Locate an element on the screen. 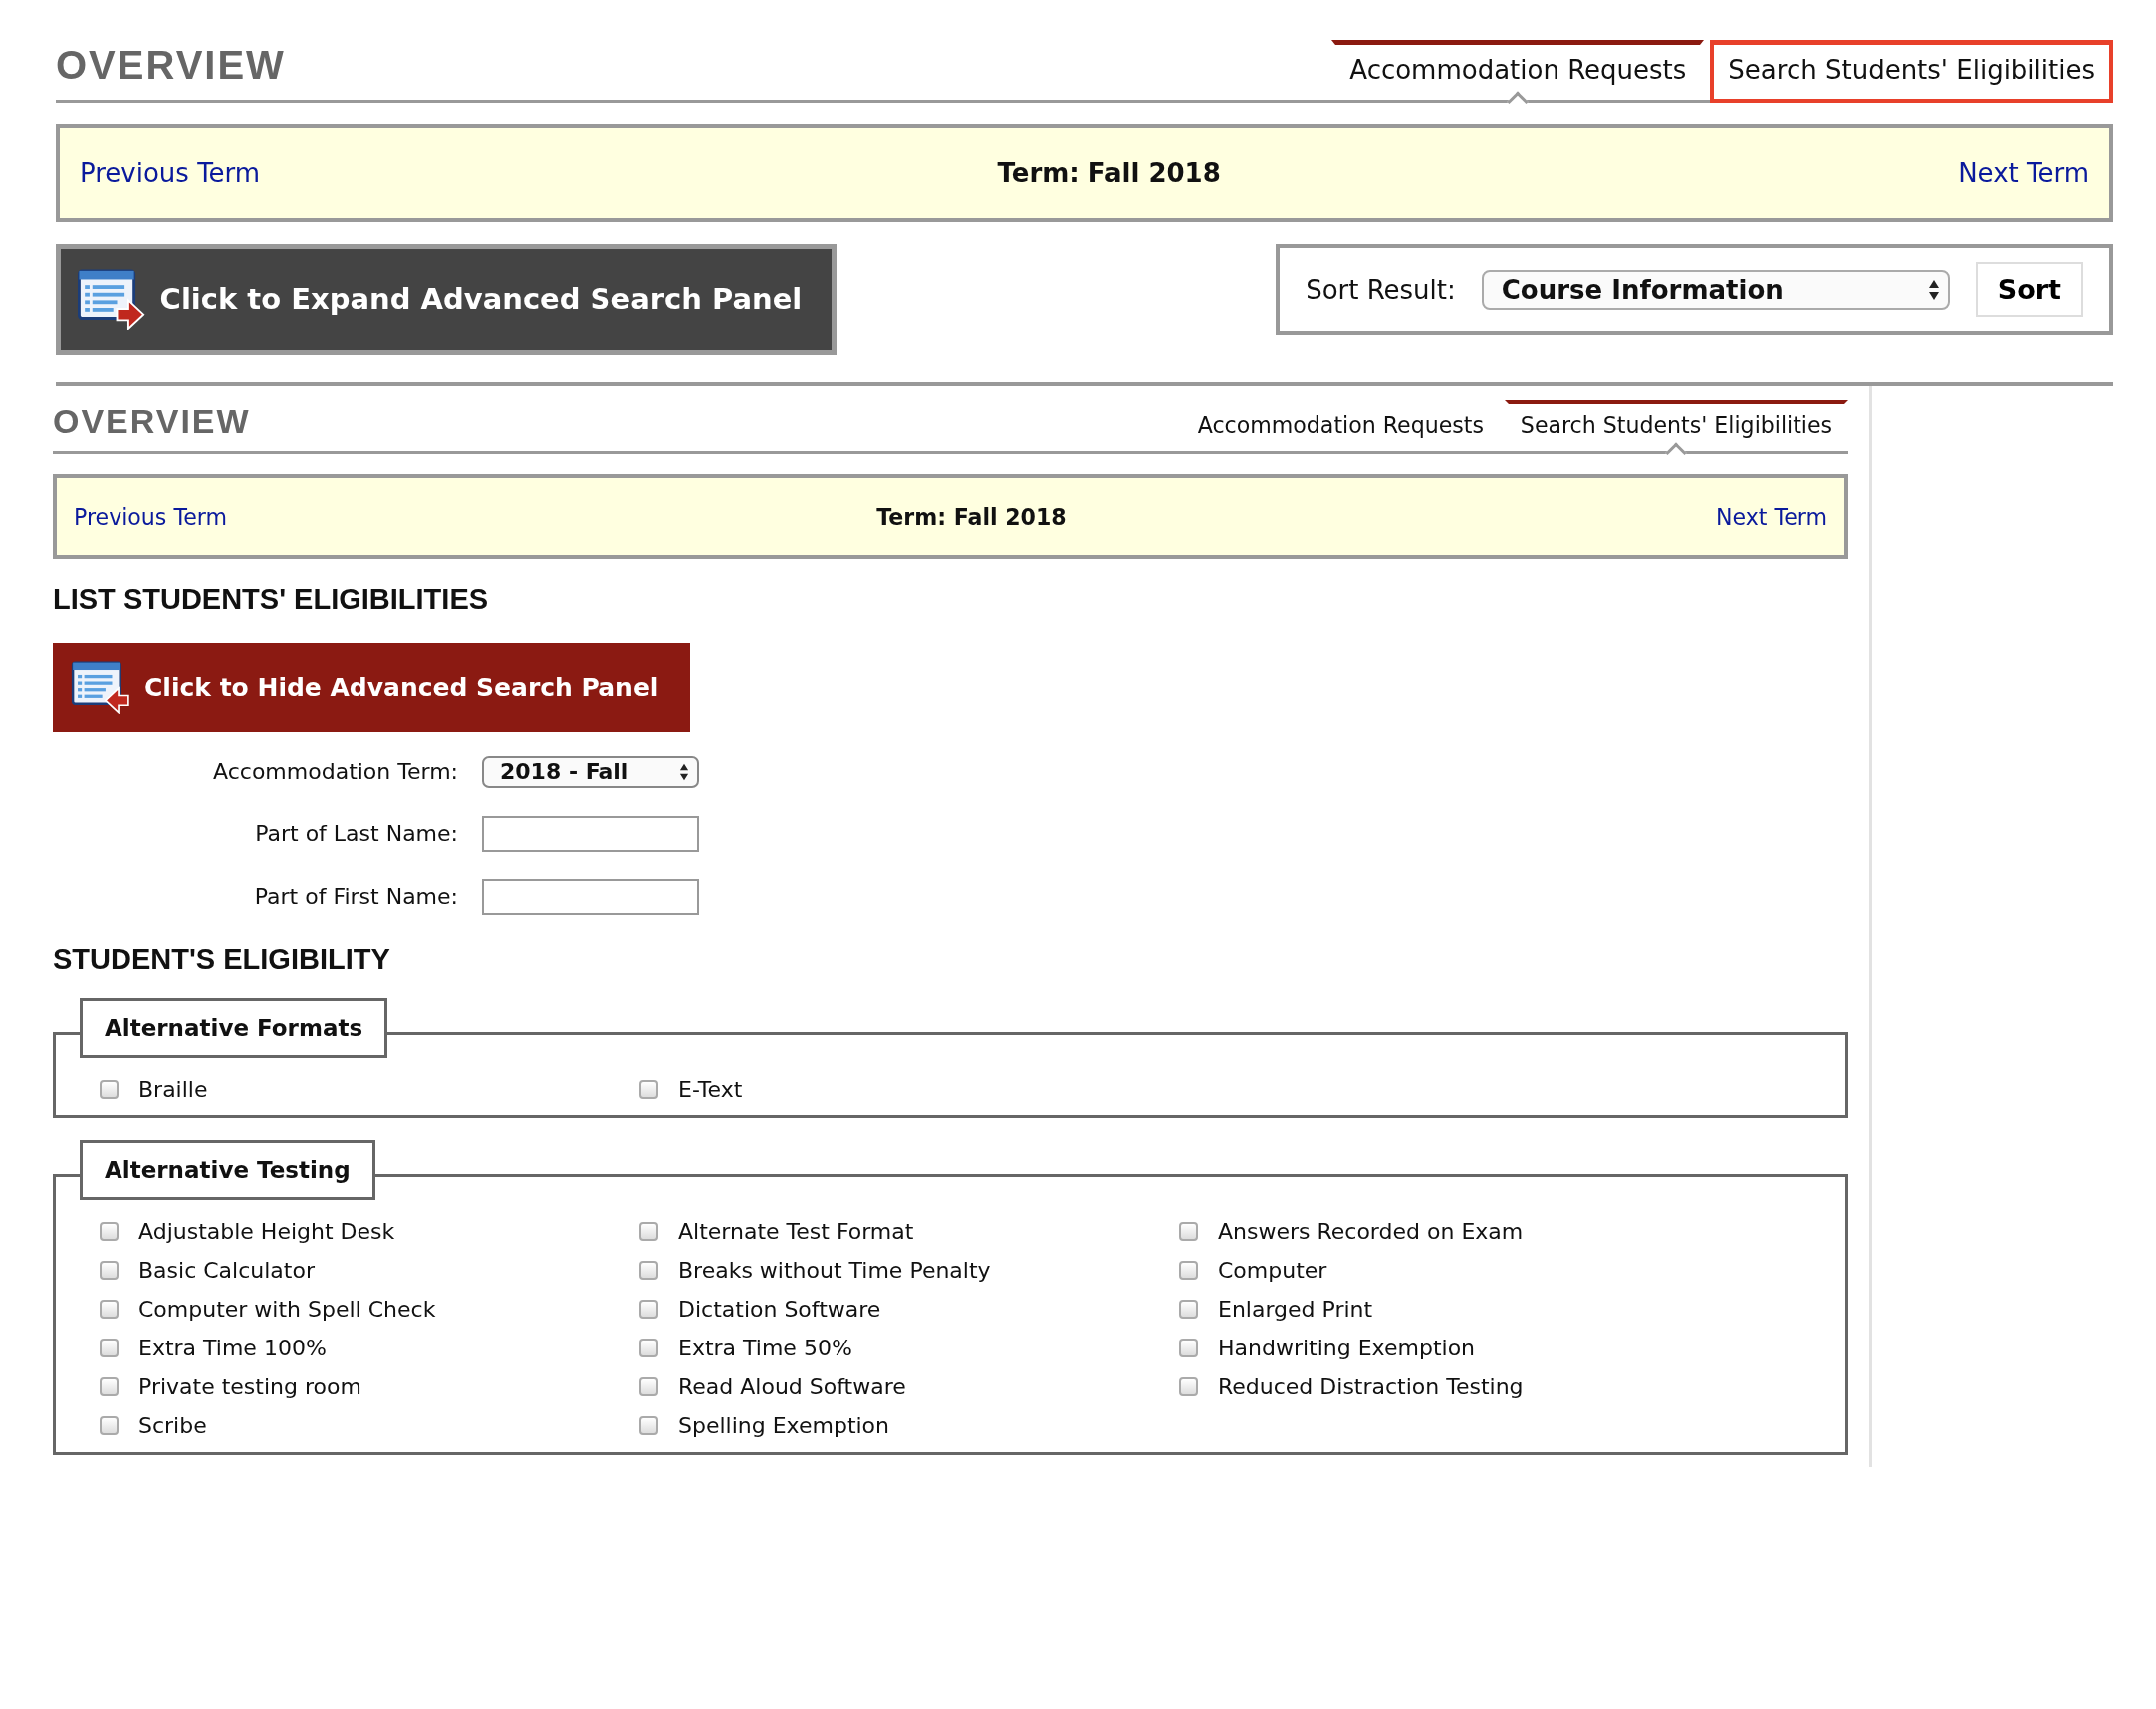 The width and height of the screenshot is (2156, 1709). checkbox-label: Breaks without Time Penalty is located at coordinates (834, 1270).